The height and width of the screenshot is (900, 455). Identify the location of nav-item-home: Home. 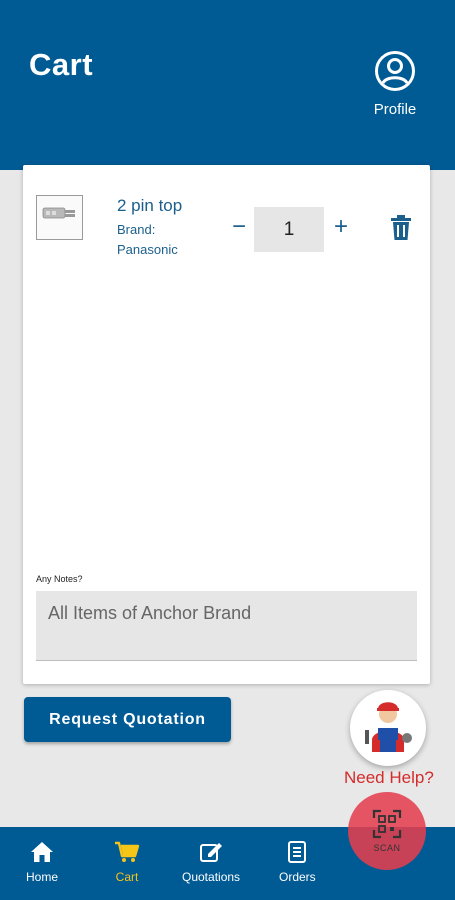
(42, 862).